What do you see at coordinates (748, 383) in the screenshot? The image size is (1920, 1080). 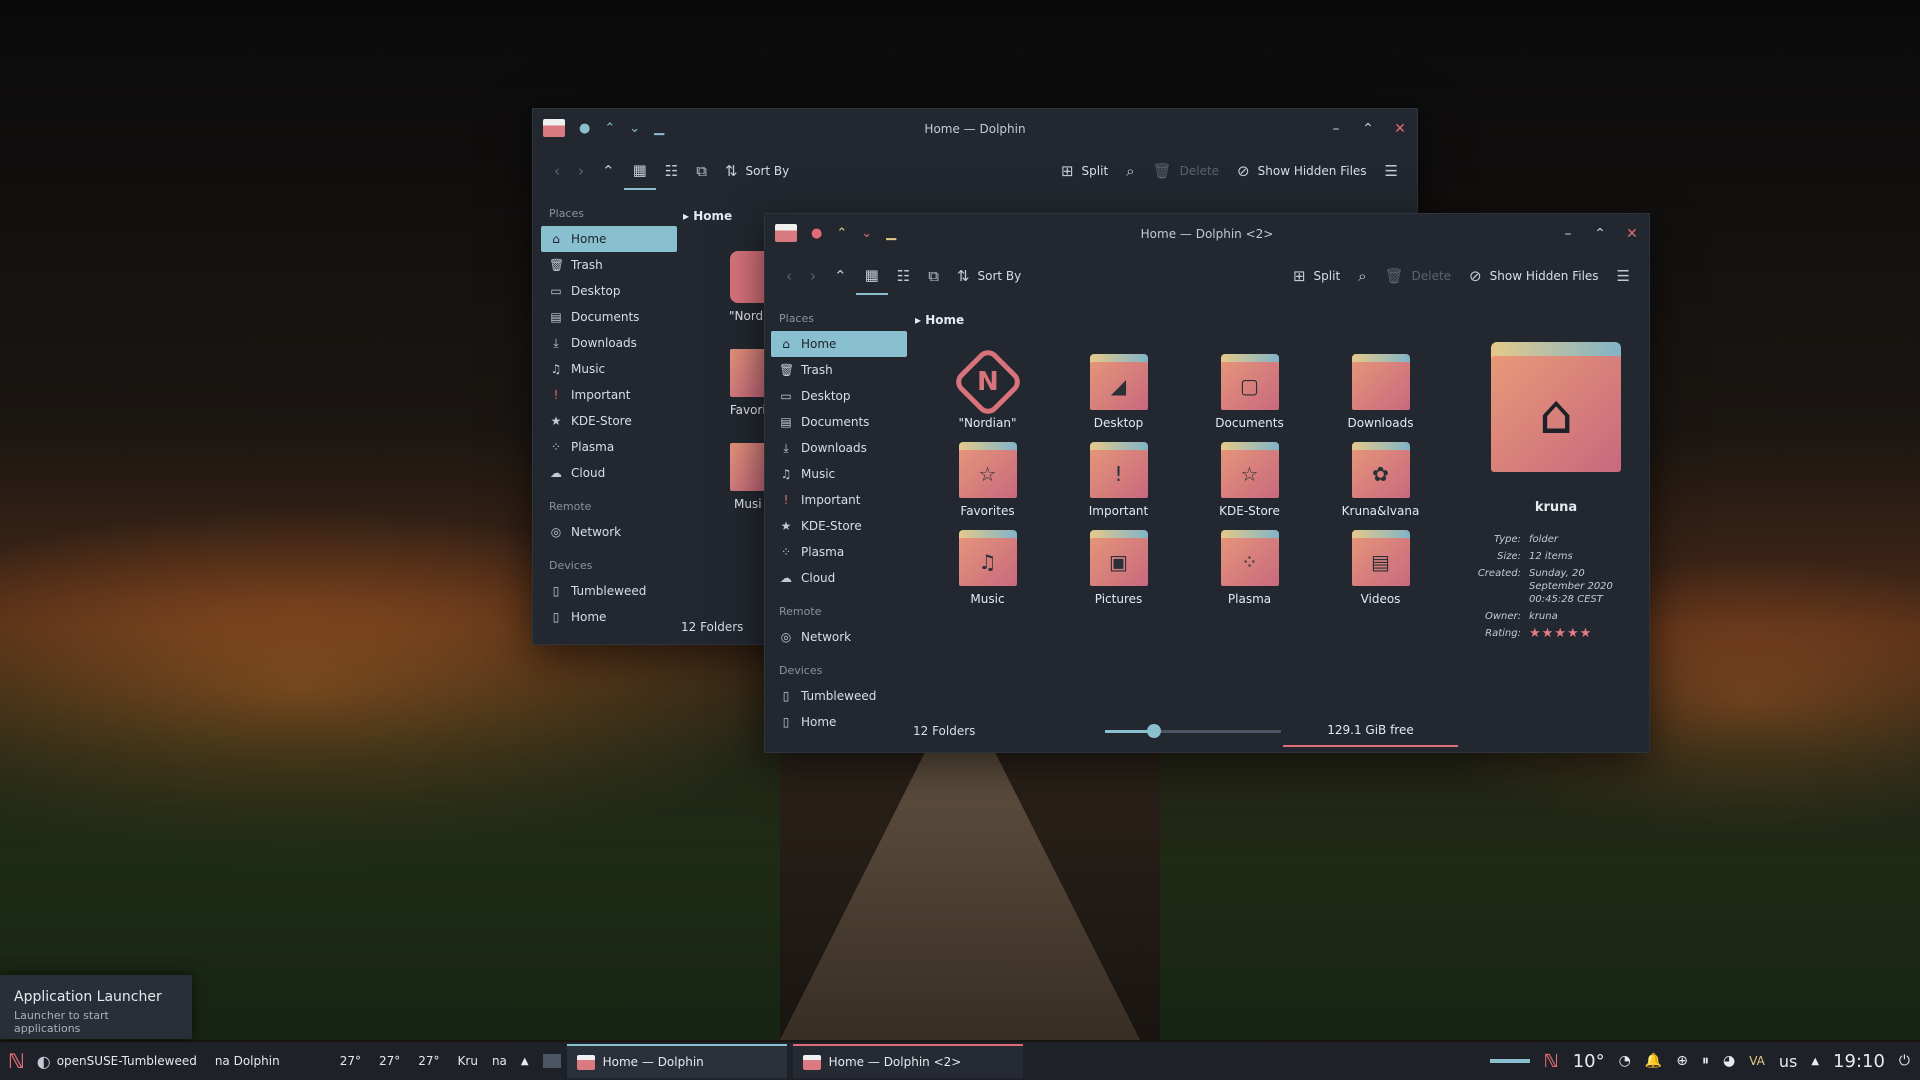 I see `file-item: Favori` at bounding box center [748, 383].